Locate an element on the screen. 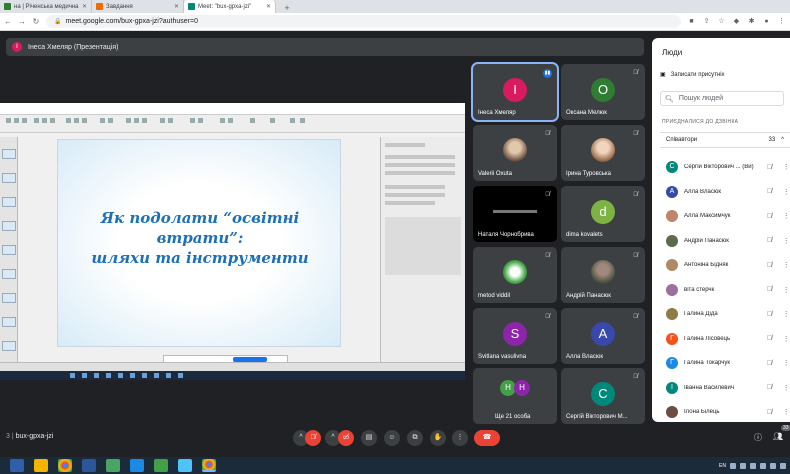 The height and width of the screenshot is (474, 790). participant-tile: ▮▮ І Інеса Хмеляр is located at coordinates (515, 92).